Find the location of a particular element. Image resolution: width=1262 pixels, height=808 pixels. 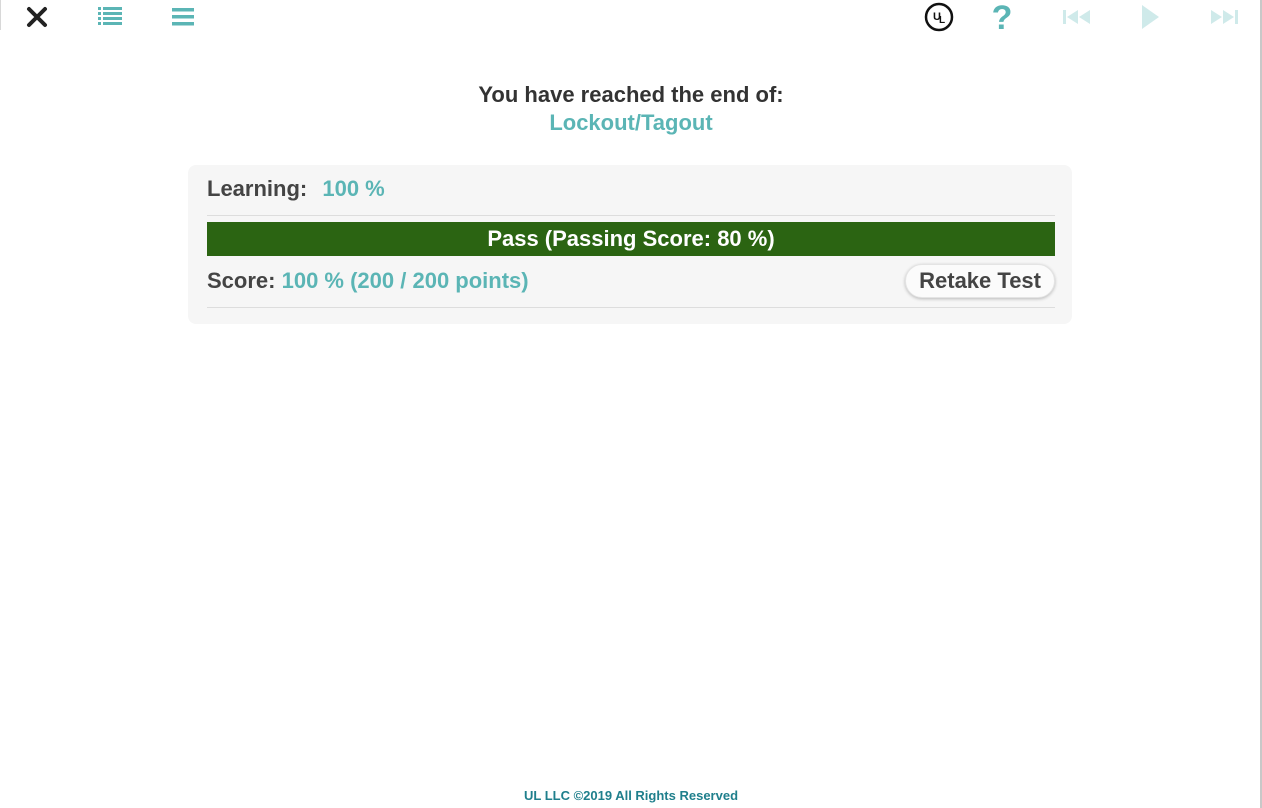

close-icon is located at coordinates (37, 17).